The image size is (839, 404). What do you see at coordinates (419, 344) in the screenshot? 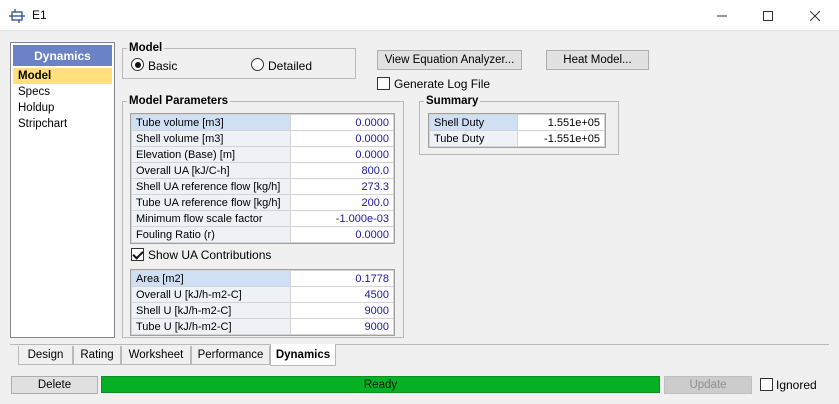
I see `tab-divider` at bounding box center [419, 344].